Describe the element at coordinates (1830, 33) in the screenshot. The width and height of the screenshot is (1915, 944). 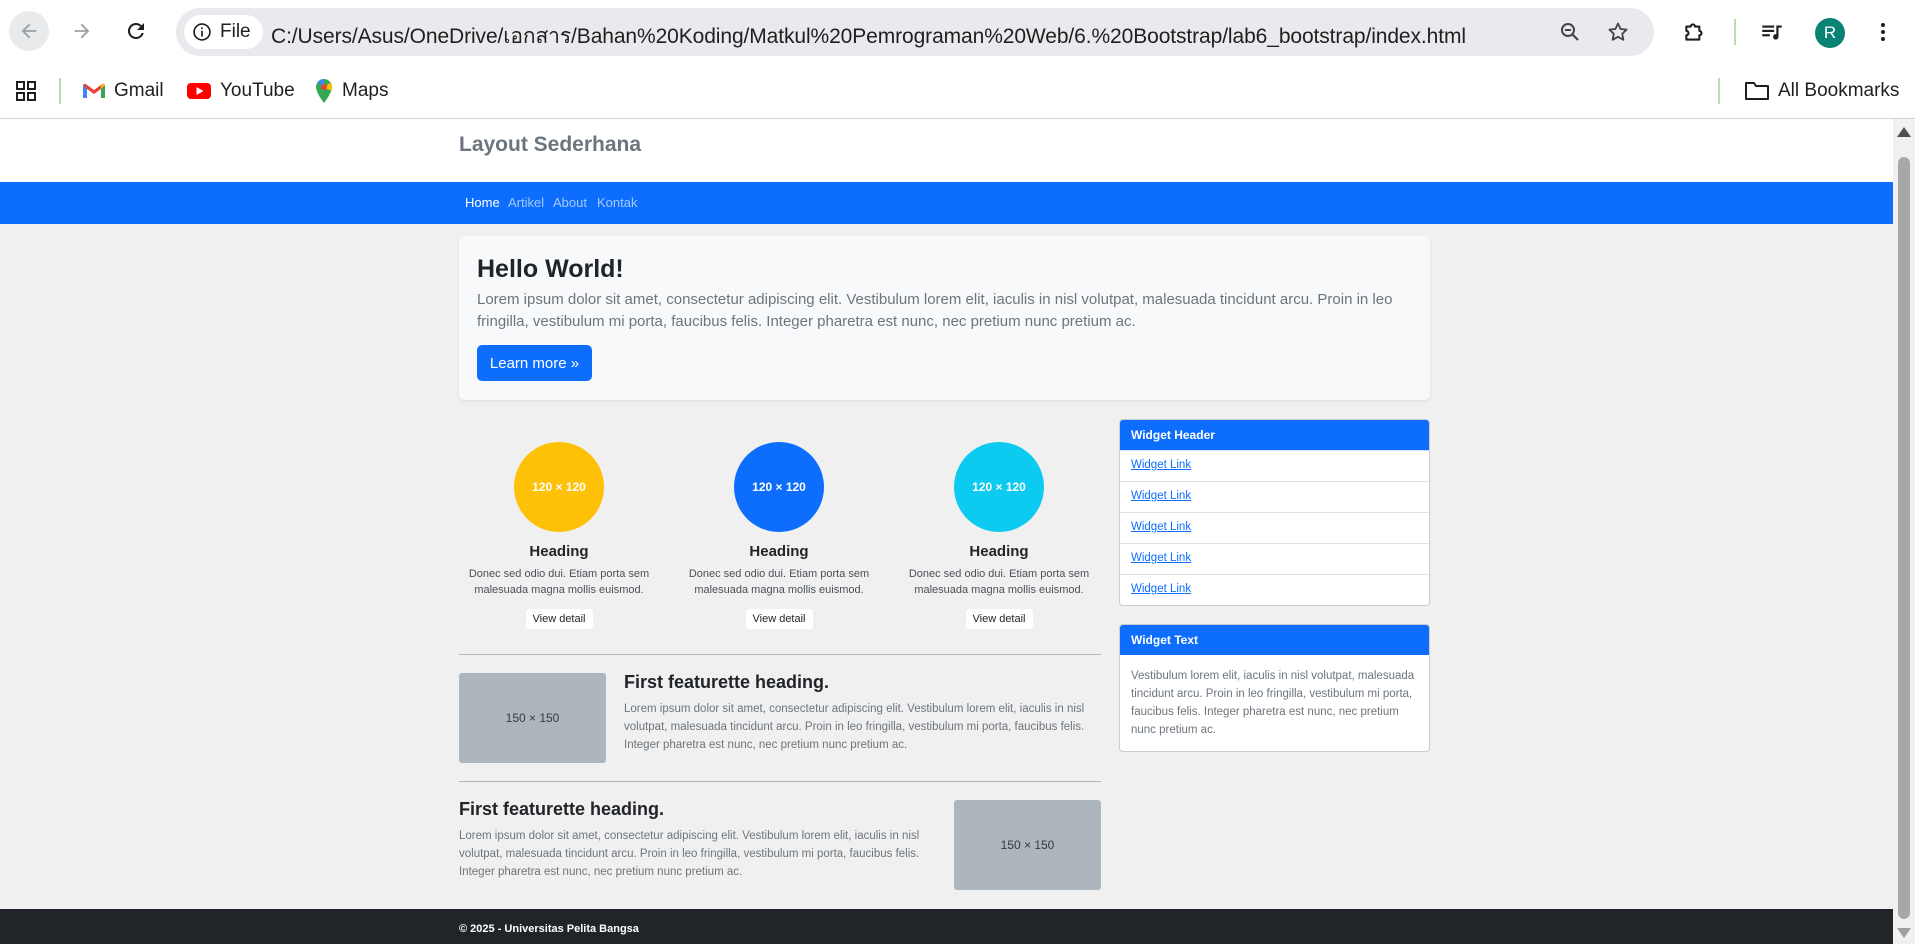
I see `profile-avatar: R` at that location.